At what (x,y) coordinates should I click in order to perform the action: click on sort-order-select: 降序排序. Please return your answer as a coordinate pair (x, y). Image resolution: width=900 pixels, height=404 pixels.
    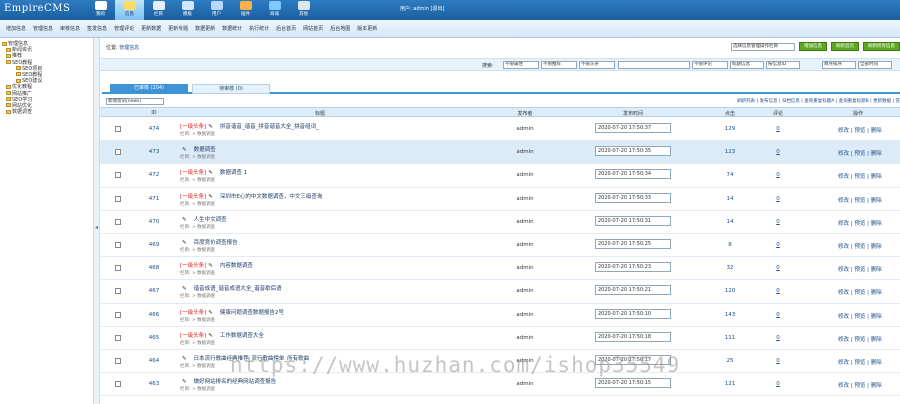
    Looking at the image, I should click on (839, 65).